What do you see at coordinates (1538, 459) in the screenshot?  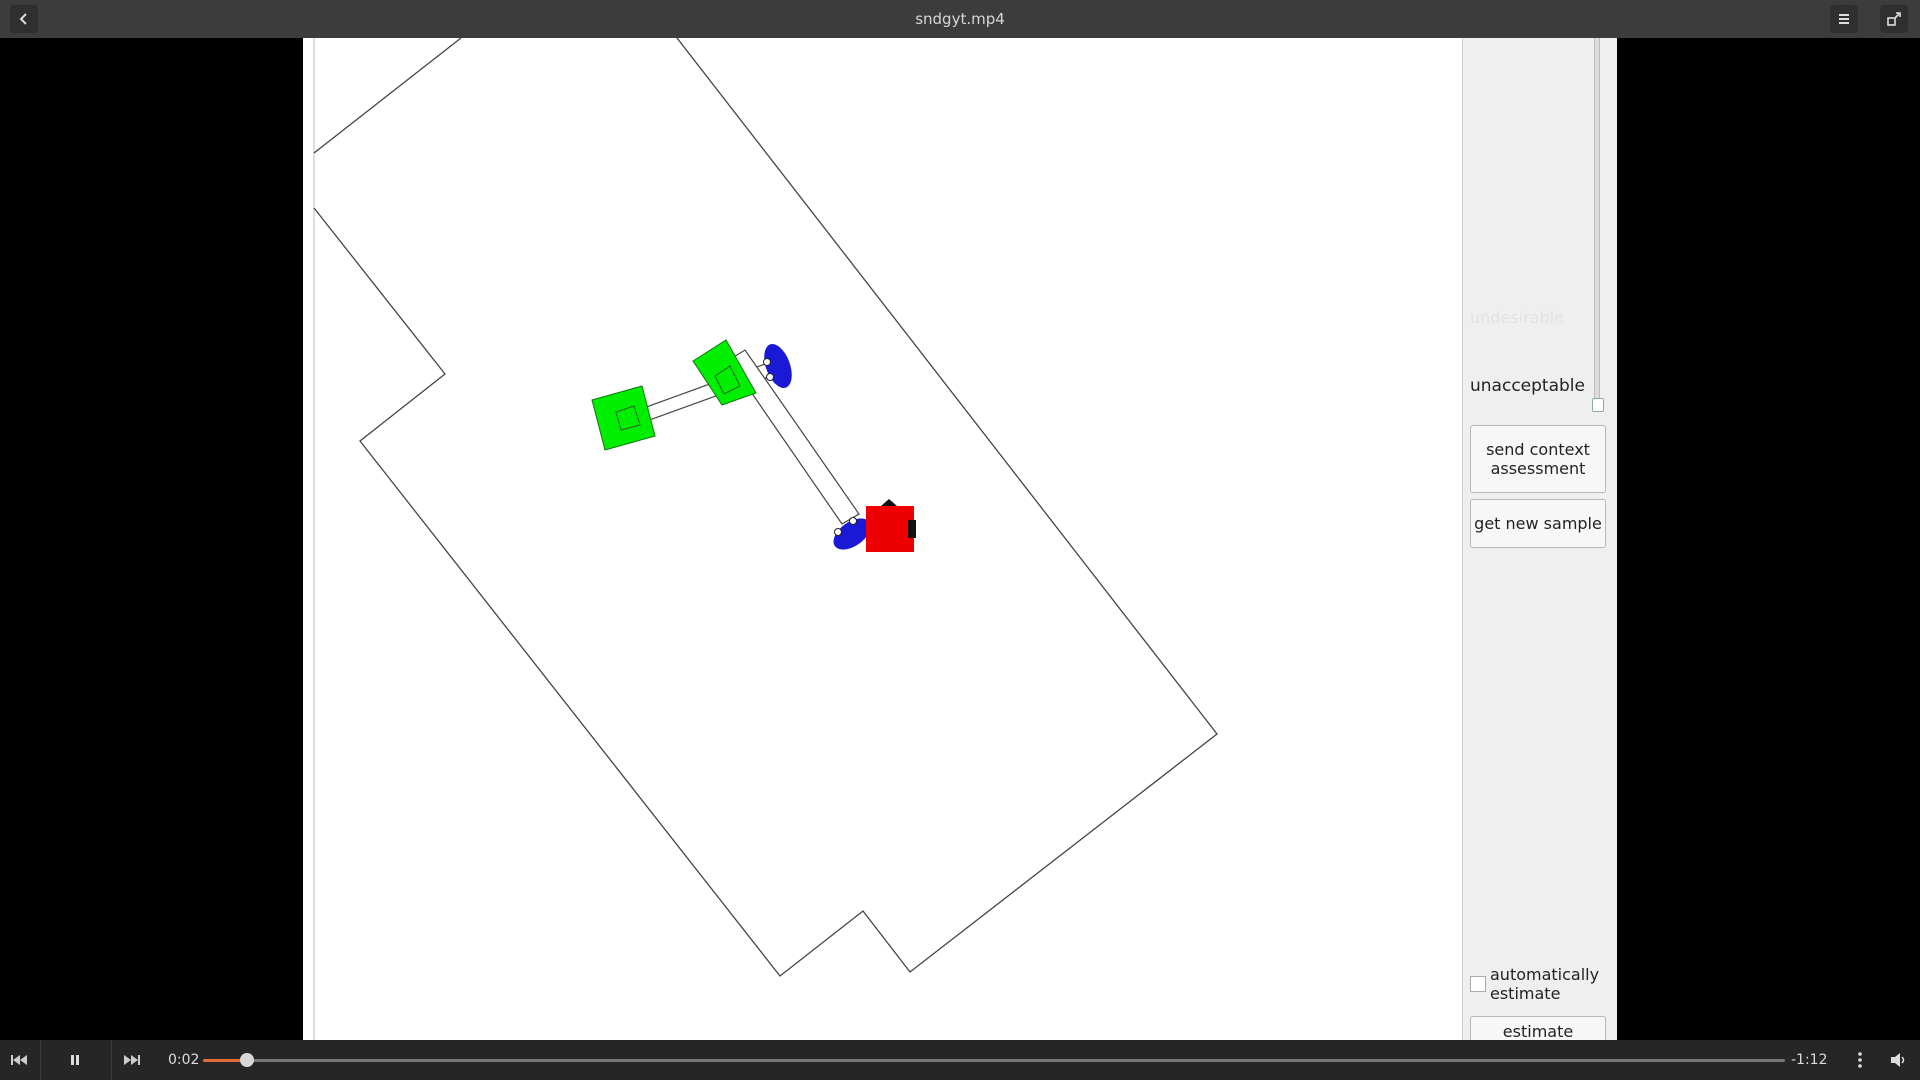 I see `send-context-assessment-button: send context assessment` at bounding box center [1538, 459].